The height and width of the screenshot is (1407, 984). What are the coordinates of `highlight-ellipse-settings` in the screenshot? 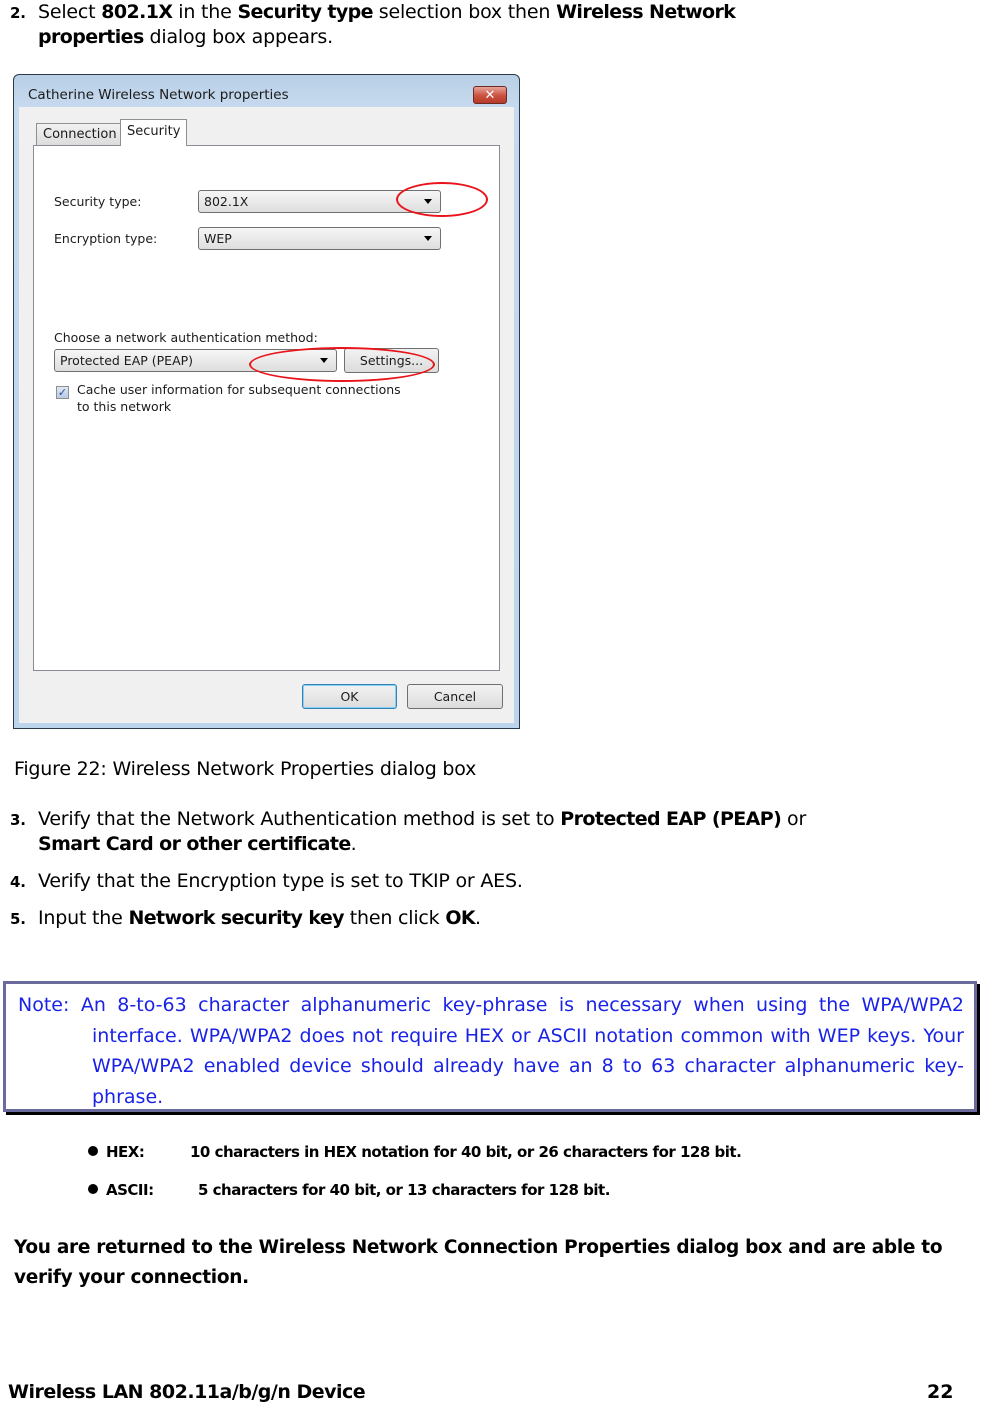 It's located at (342, 364).